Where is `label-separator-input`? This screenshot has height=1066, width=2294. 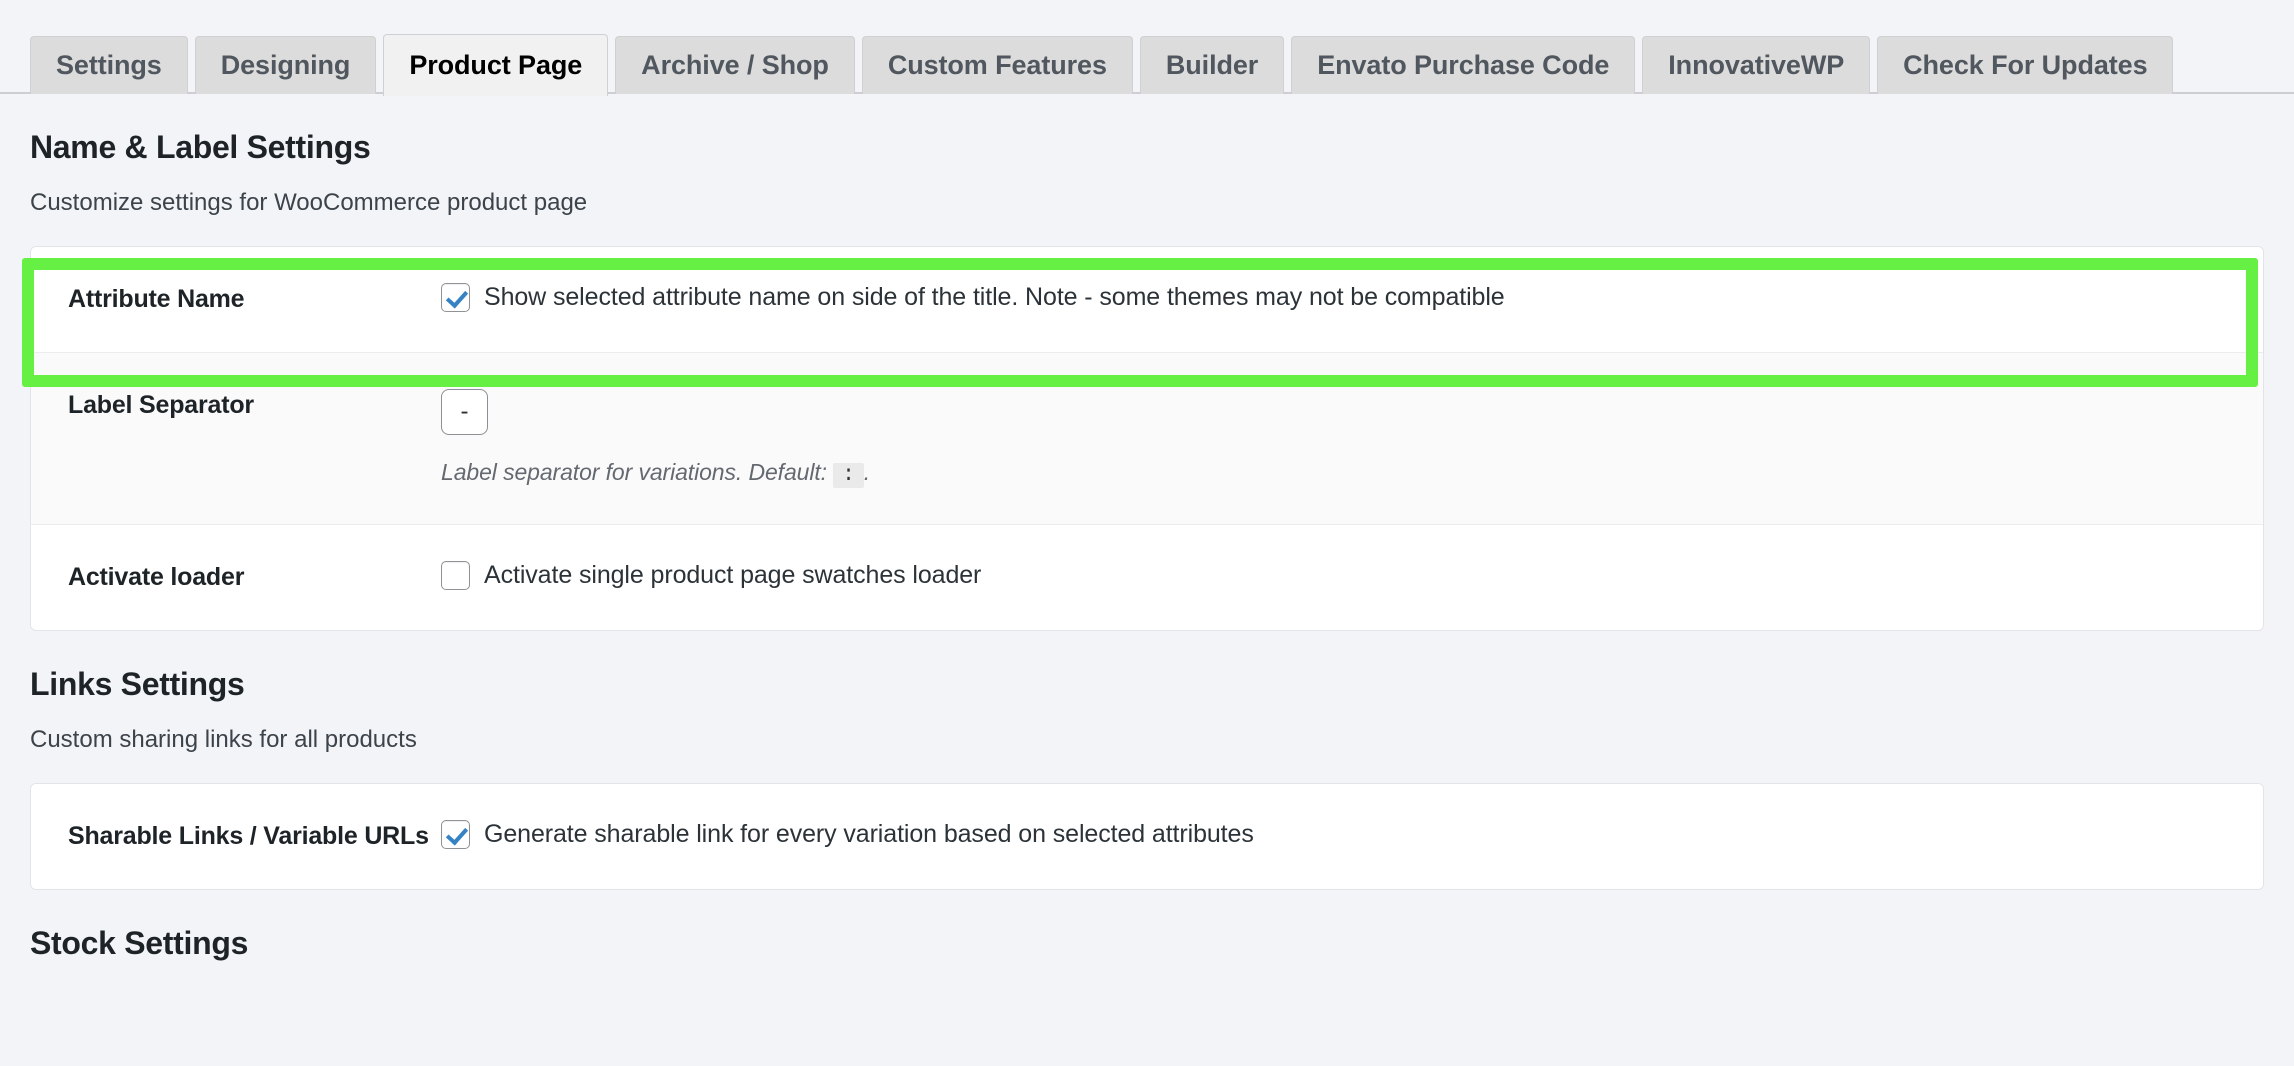
label-separator-input is located at coordinates (464, 412).